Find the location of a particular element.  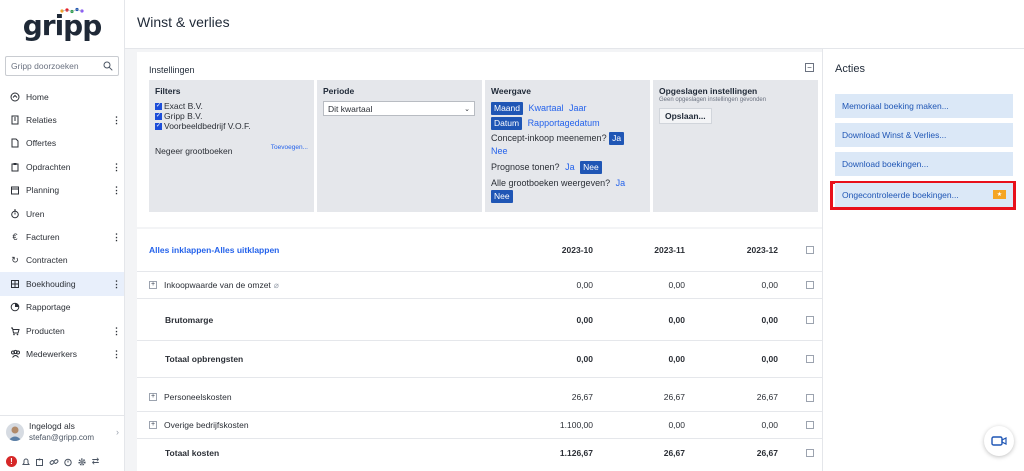

ledger-icon is located at coordinates (15, 284).